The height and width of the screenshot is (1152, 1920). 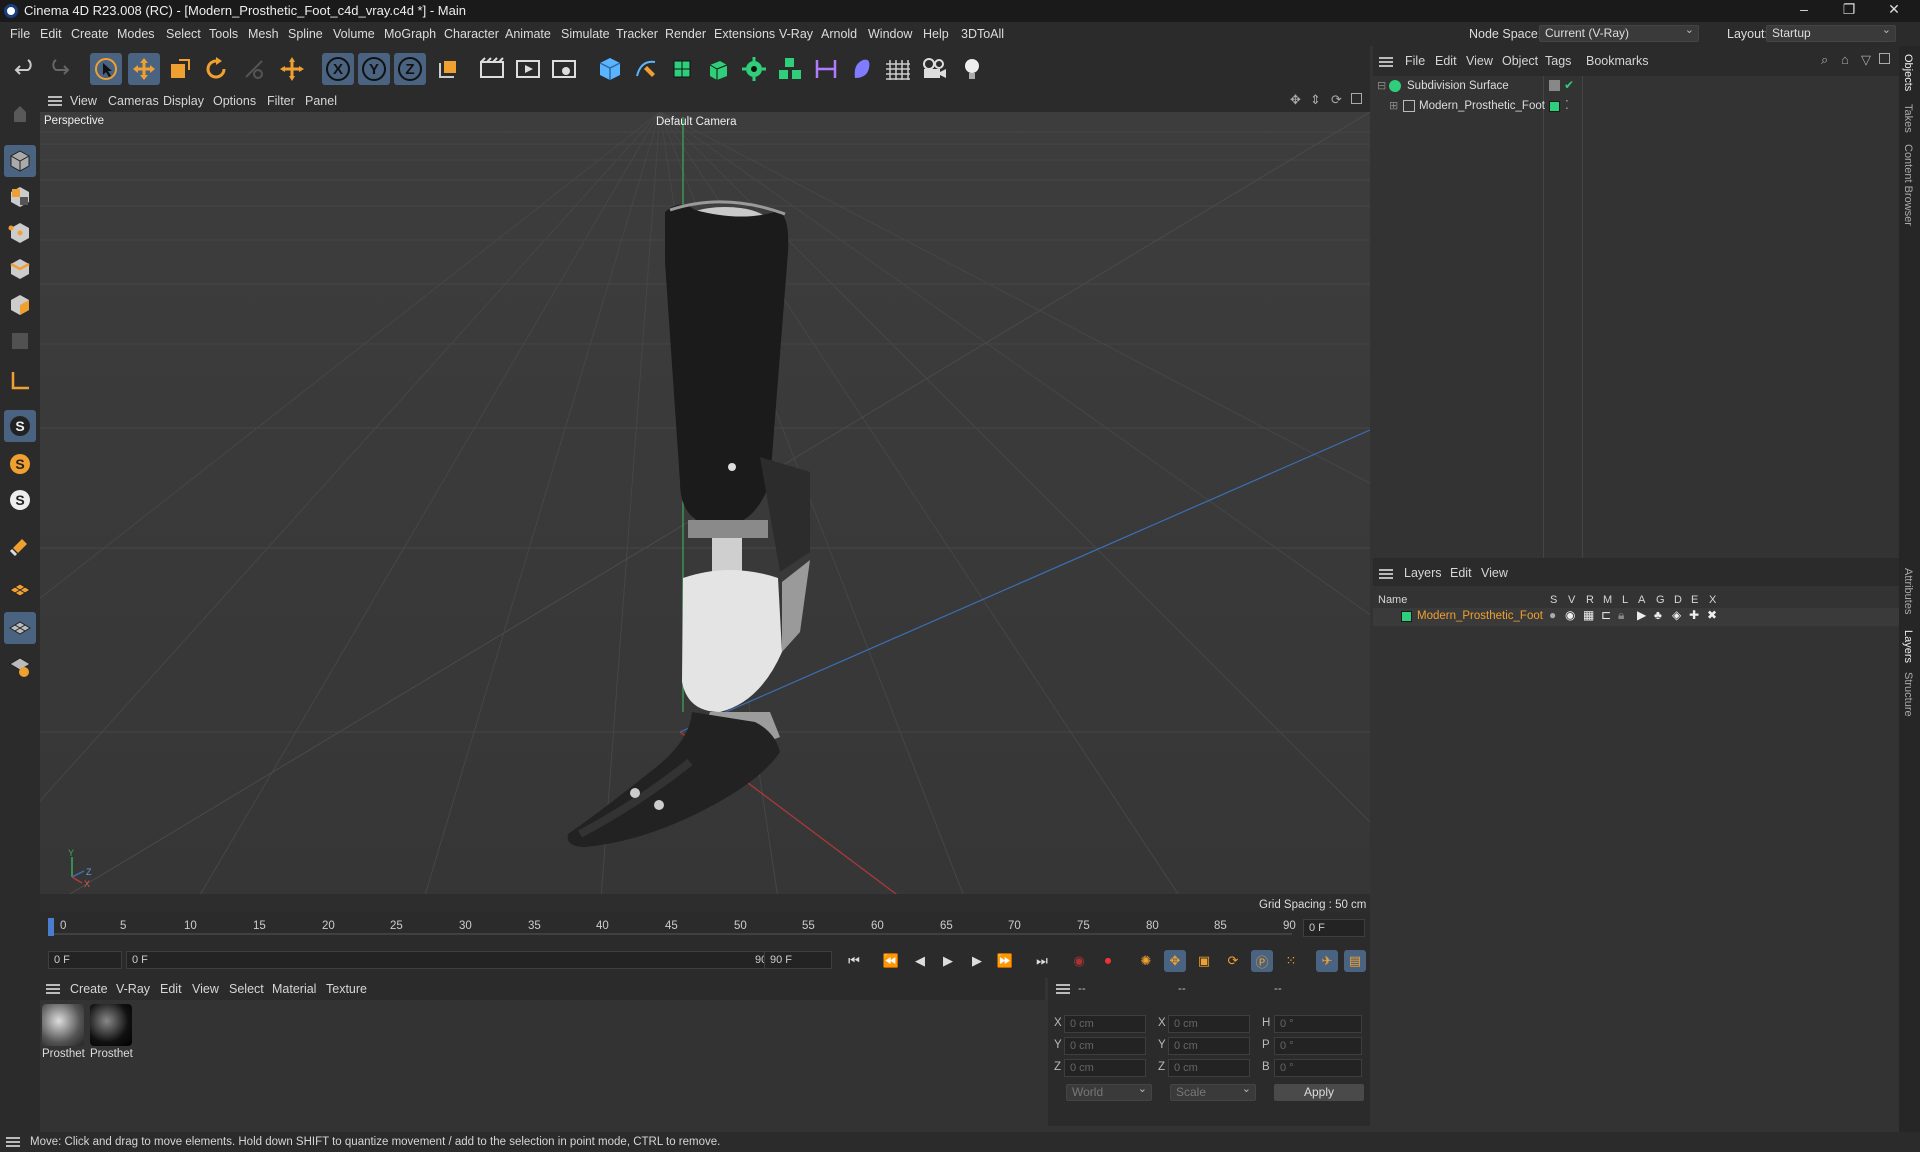 What do you see at coordinates (1480, 616) in the screenshot?
I see `layer-name: Modern_Prosthetic_Foot` at bounding box center [1480, 616].